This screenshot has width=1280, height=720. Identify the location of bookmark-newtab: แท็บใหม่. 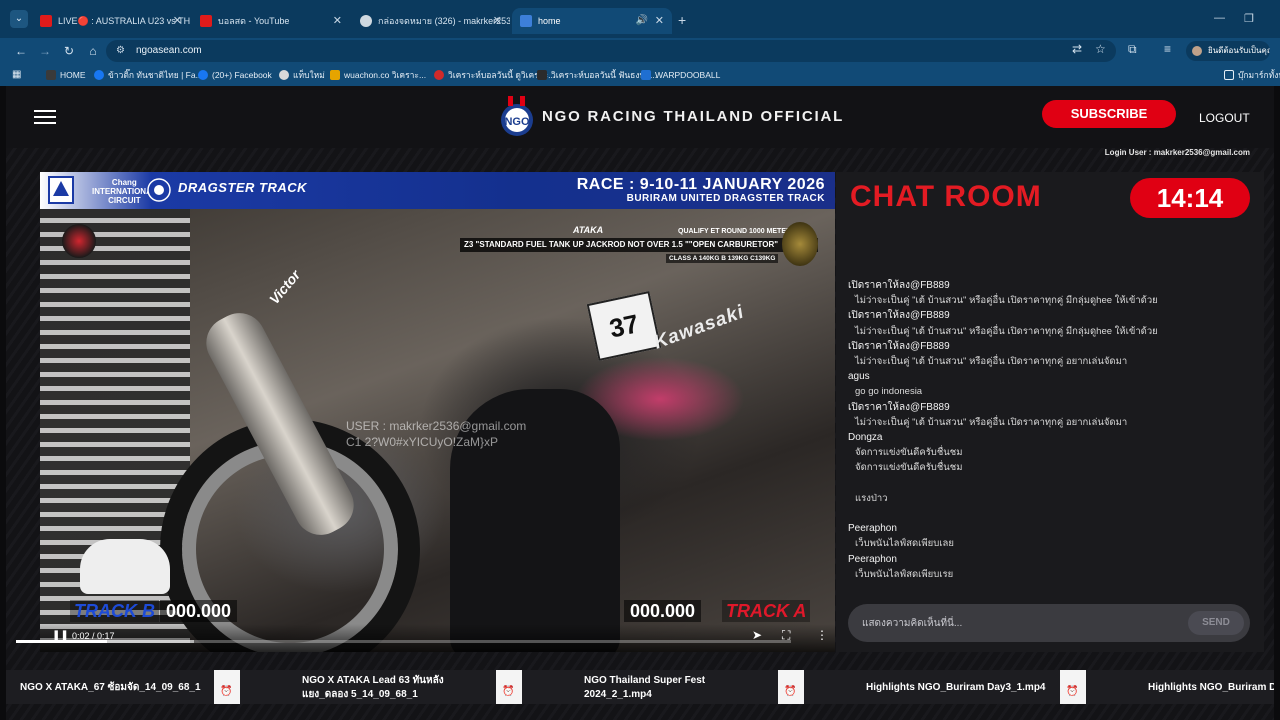
(302, 75).